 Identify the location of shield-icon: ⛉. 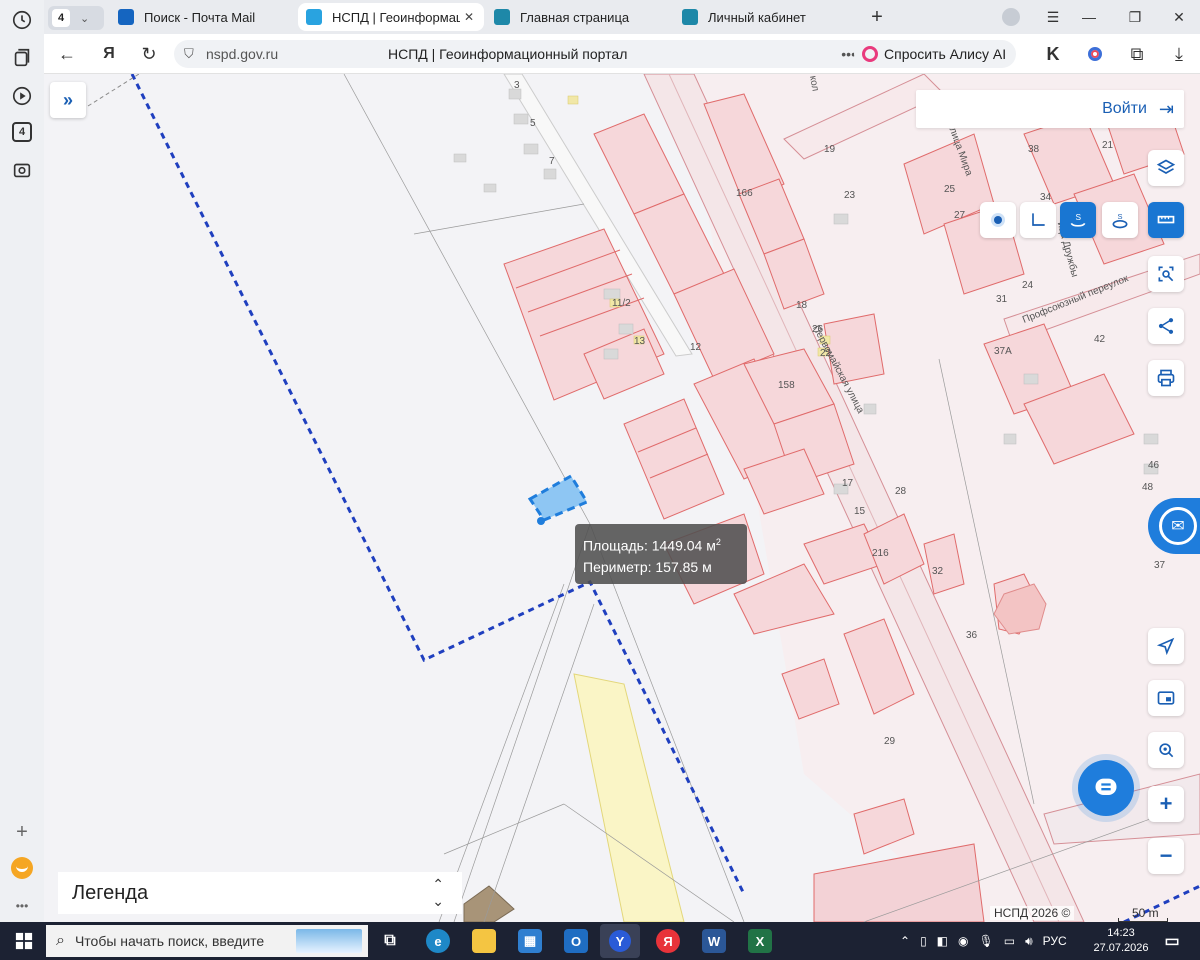
(189, 53).